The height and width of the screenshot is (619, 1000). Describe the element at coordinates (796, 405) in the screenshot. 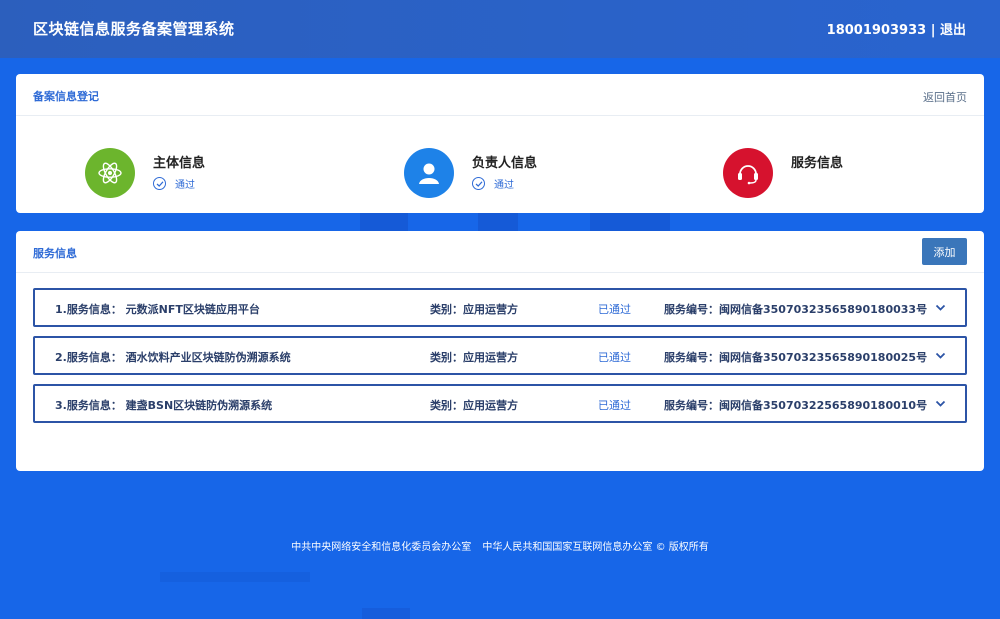

I see `service-number: 服务编号：闽网信备35070322565890180010号` at that location.